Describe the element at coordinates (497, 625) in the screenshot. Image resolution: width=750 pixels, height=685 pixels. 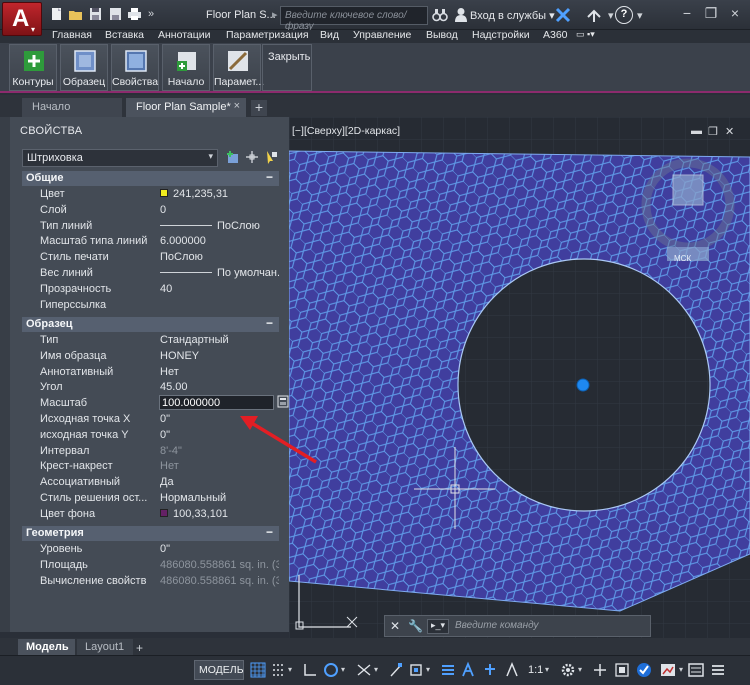
I see `command-input: Введите команду` at that location.